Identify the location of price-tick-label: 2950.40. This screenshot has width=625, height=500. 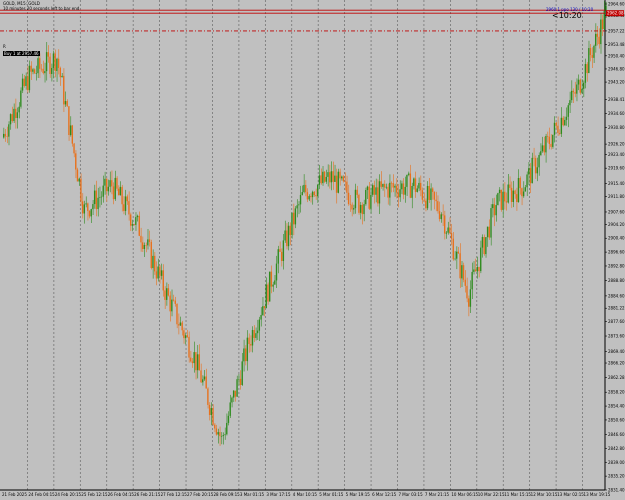
(616, 55).